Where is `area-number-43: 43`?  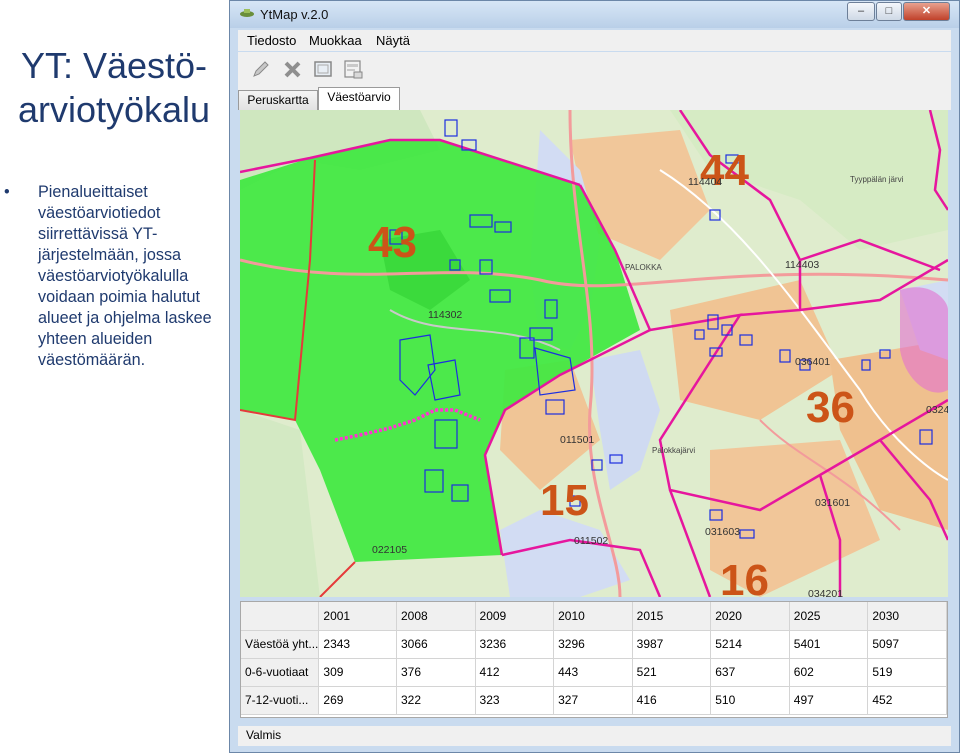
area-number-43: 43 is located at coordinates (392, 242).